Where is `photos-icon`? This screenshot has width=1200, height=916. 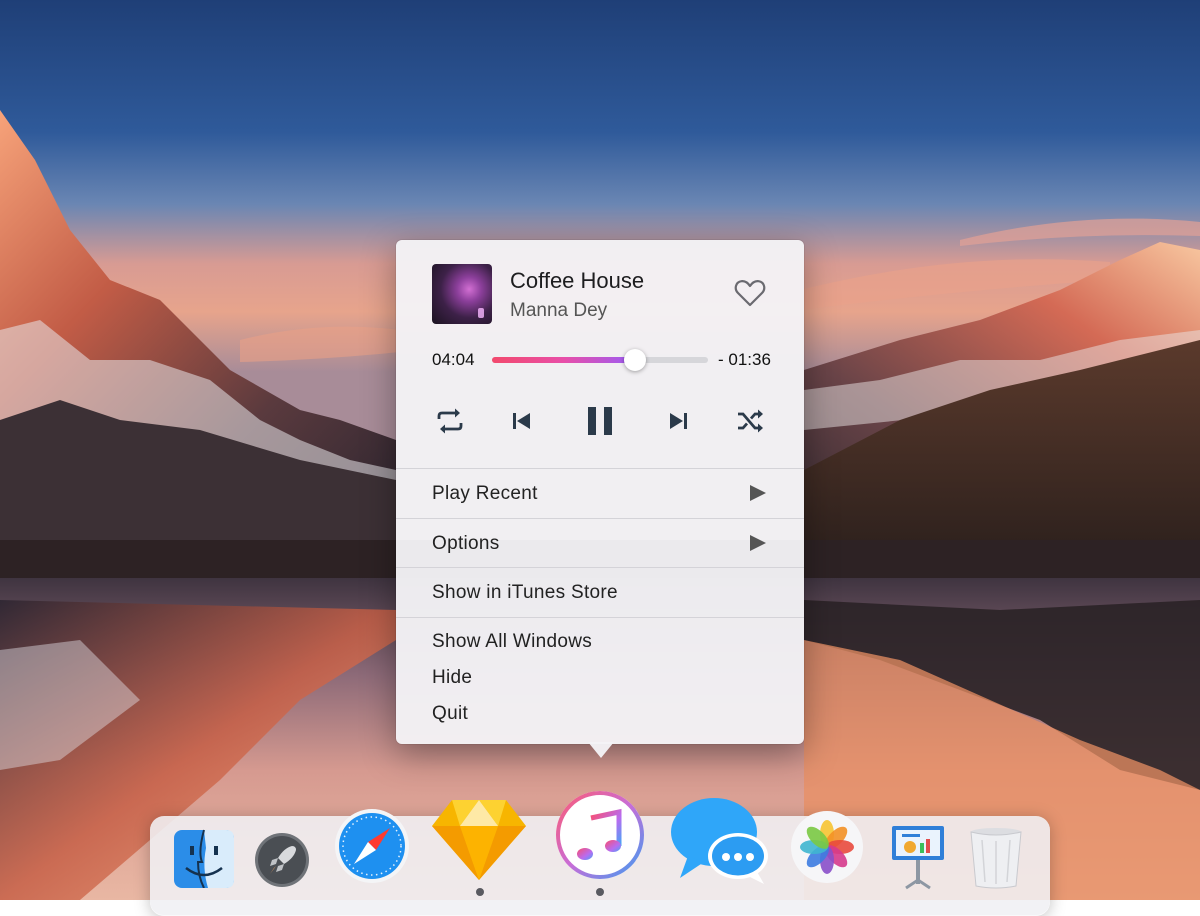 photos-icon is located at coordinates (827, 847).